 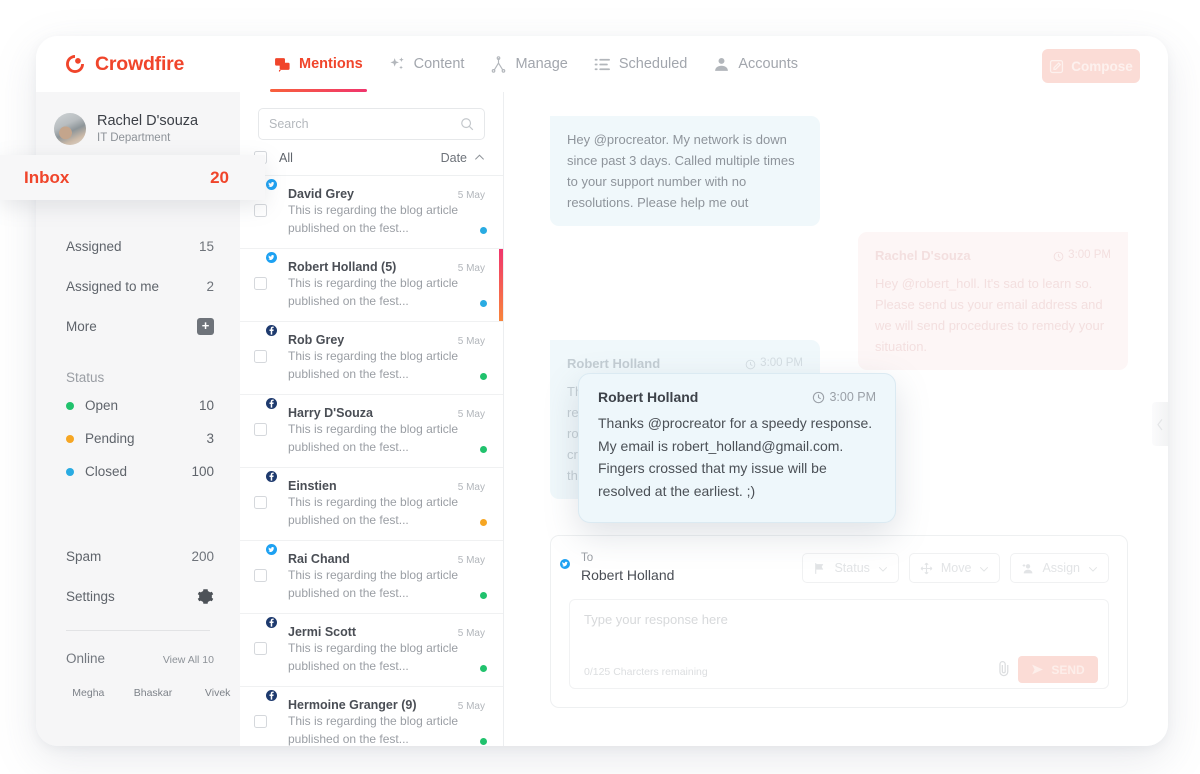 I want to click on gear-icon, so click(x=205, y=596).